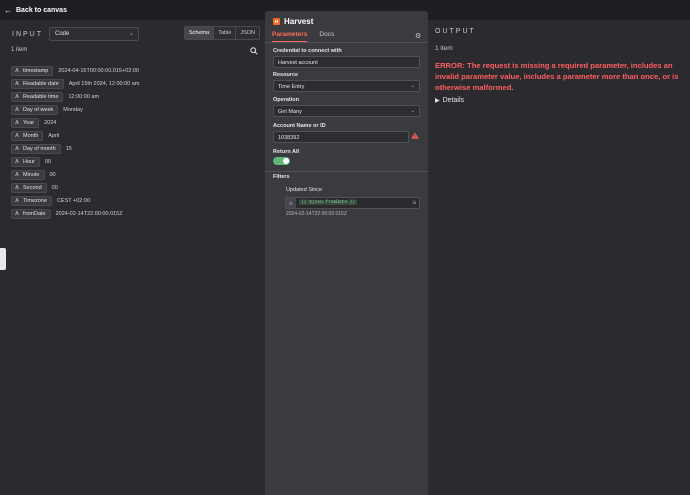  I want to click on field-pill-readable-time: A Readable time, so click(37, 96).